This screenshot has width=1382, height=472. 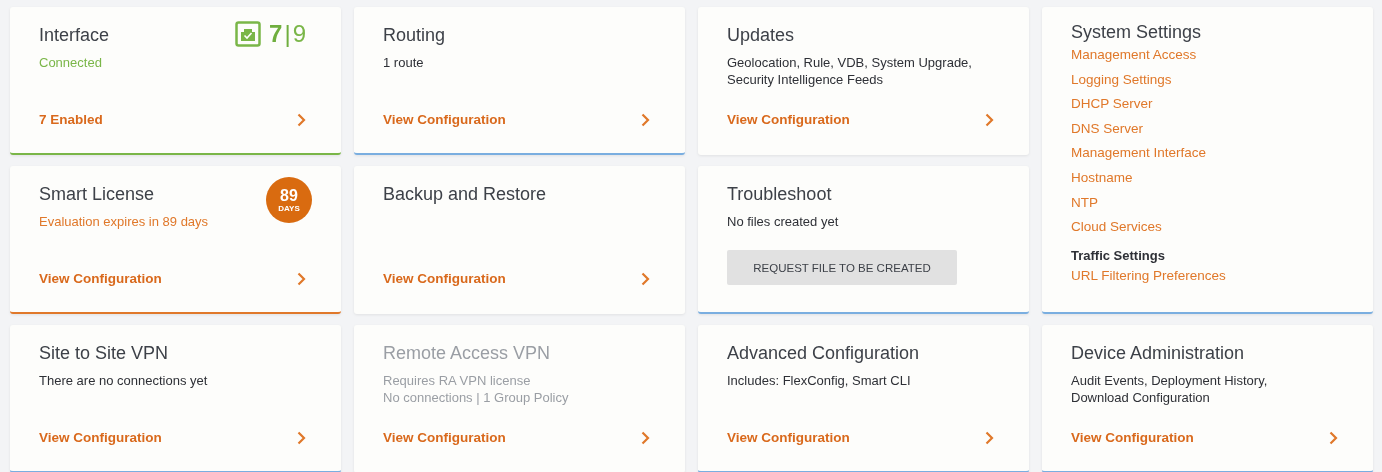 What do you see at coordinates (414, 35) in the screenshot?
I see `card-title: Routing` at bounding box center [414, 35].